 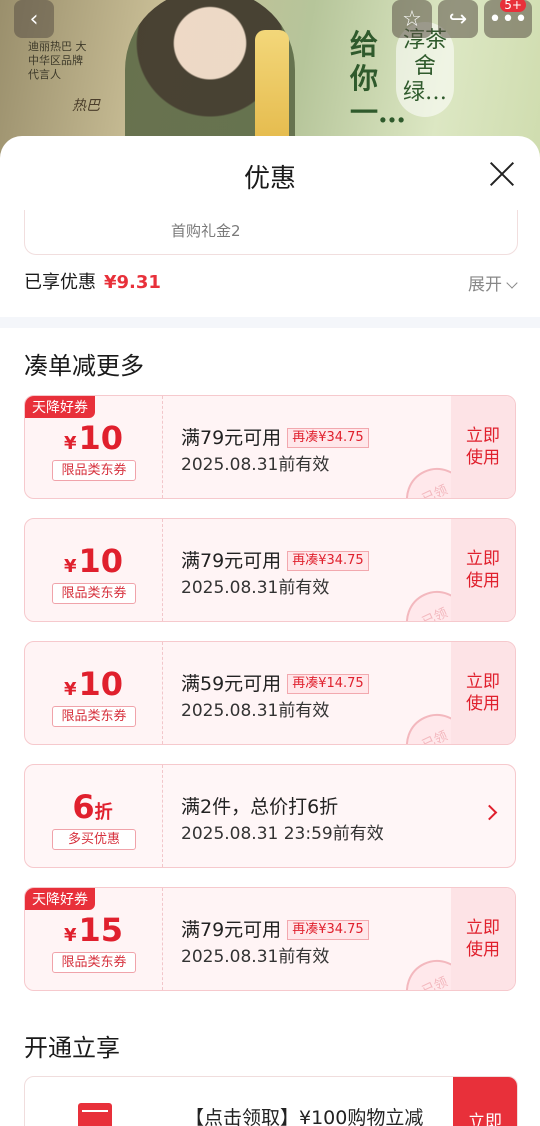 I want to click on coupon-date: 2025.08.31 23:59前有效, so click(x=282, y=834).